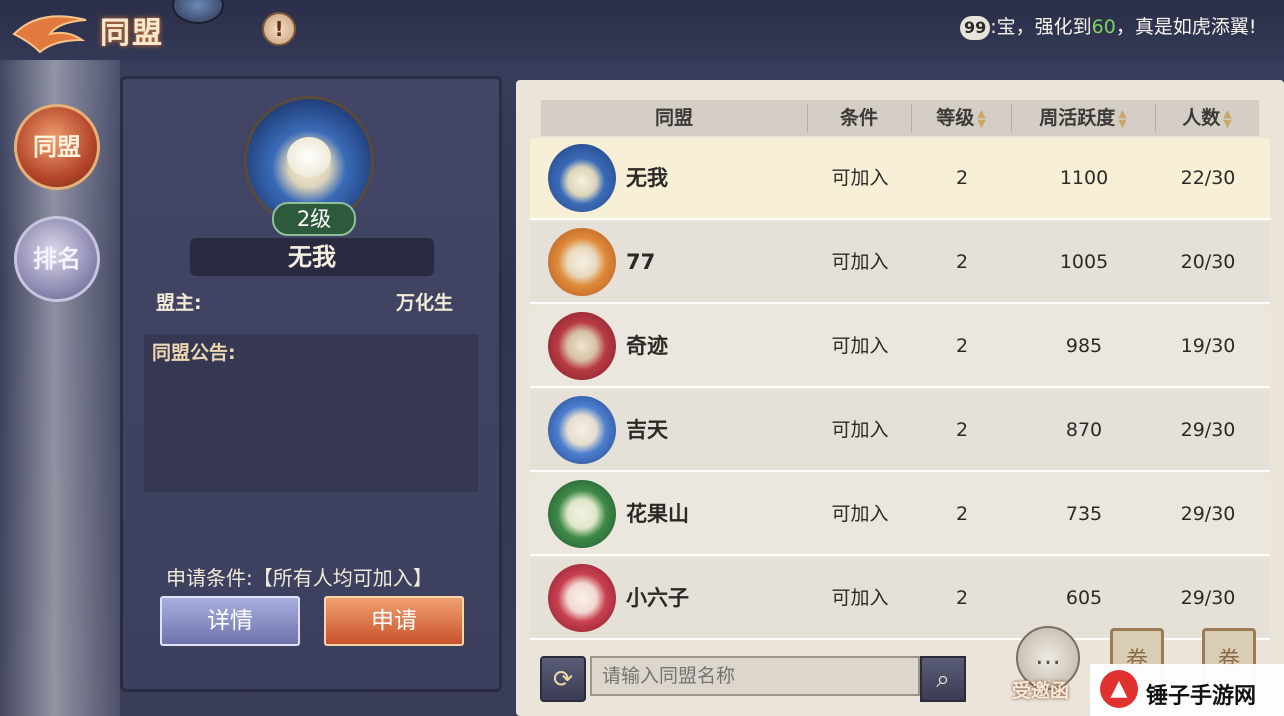 This screenshot has width=1284, height=716. Describe the element at coordinates (1040, 689) in the screenshot. I see `invitation-label: 受邀函` at that location.